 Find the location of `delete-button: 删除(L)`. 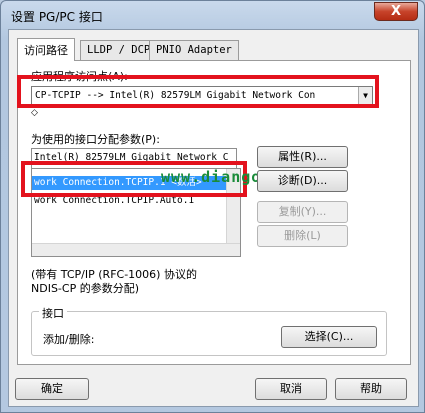

delete-button: 删除(L) is located at coordinates (302, 236).